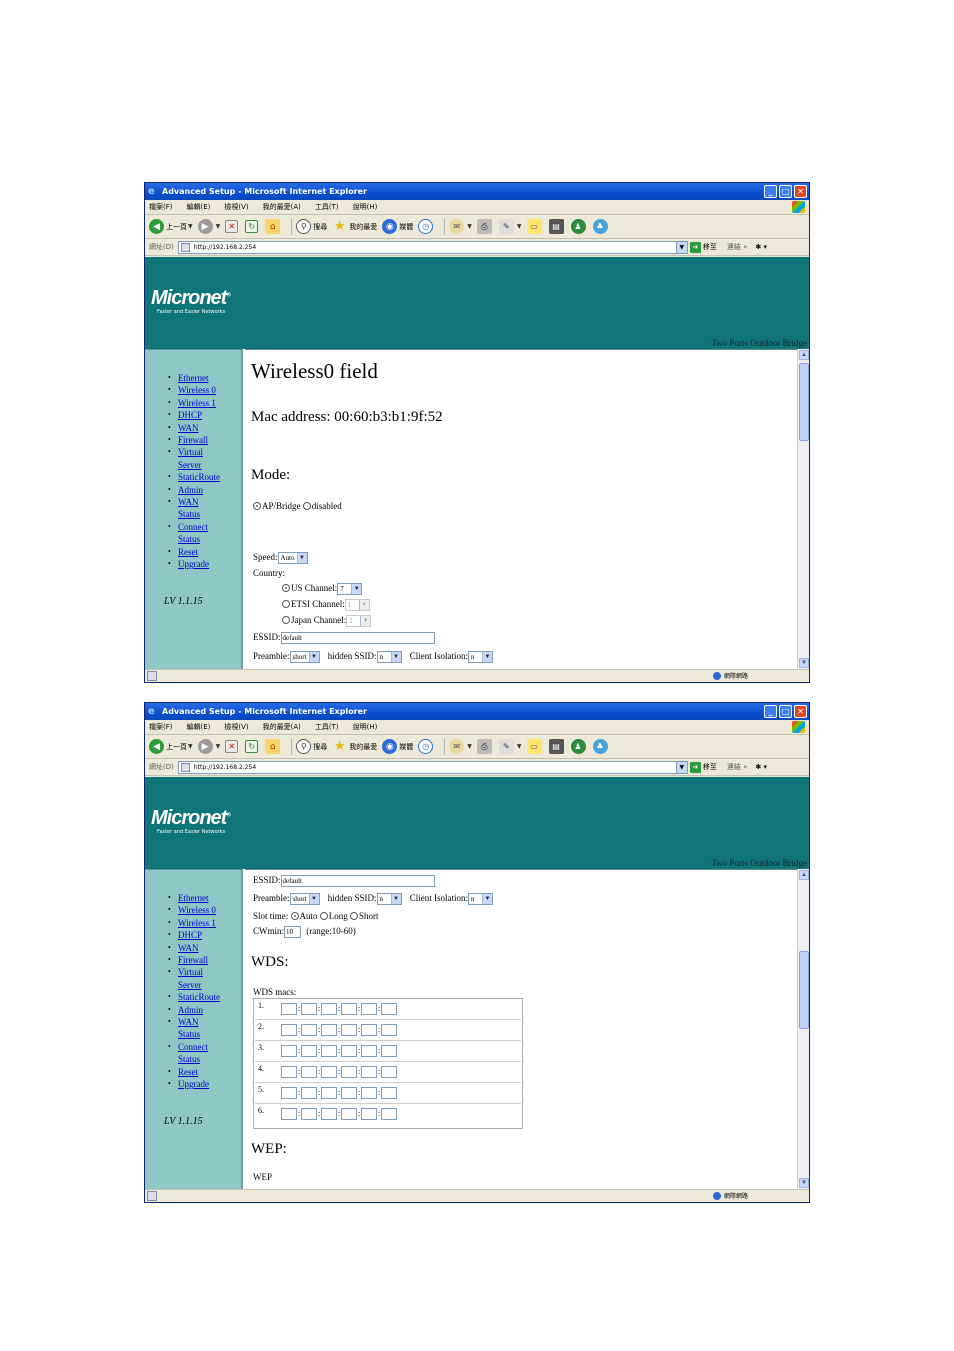 This screenshot has height=1351, width=954. What do you see at coordinates (208, 226) in the screenshot?
I see `forward-button: ▶ ▼` at bounding box center [208, 226].